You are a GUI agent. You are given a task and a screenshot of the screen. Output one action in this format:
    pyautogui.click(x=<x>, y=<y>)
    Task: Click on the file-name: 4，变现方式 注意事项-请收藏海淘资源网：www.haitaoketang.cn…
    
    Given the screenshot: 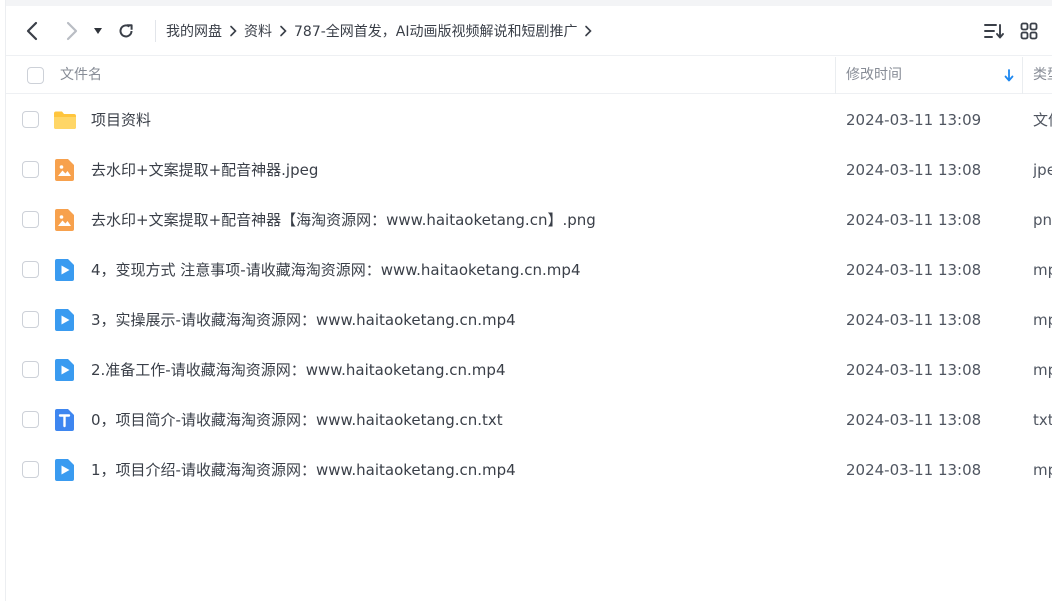 What is the action you would take?
    pyautogui.click(x=336, y=270)
    